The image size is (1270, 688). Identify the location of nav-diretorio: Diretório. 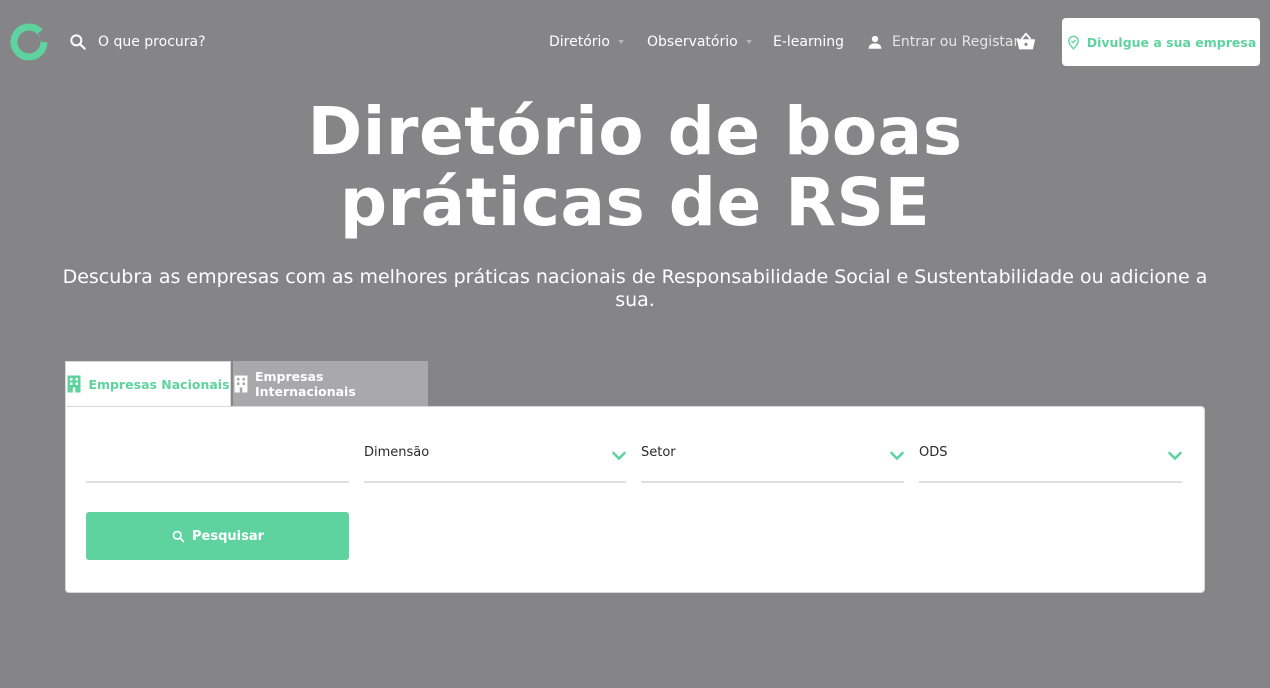
(586, 42).